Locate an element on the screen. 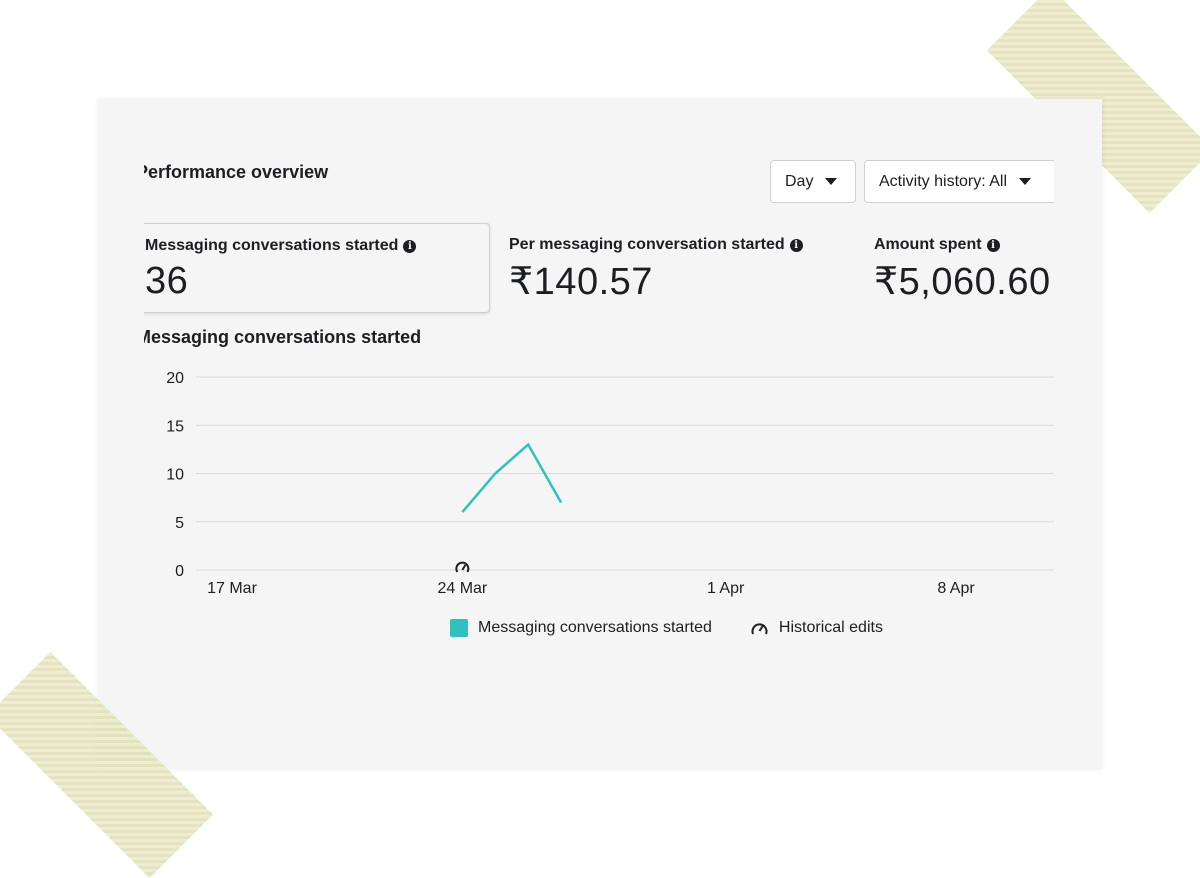  day-dropdown: Day is located at coordinates (813, 181).